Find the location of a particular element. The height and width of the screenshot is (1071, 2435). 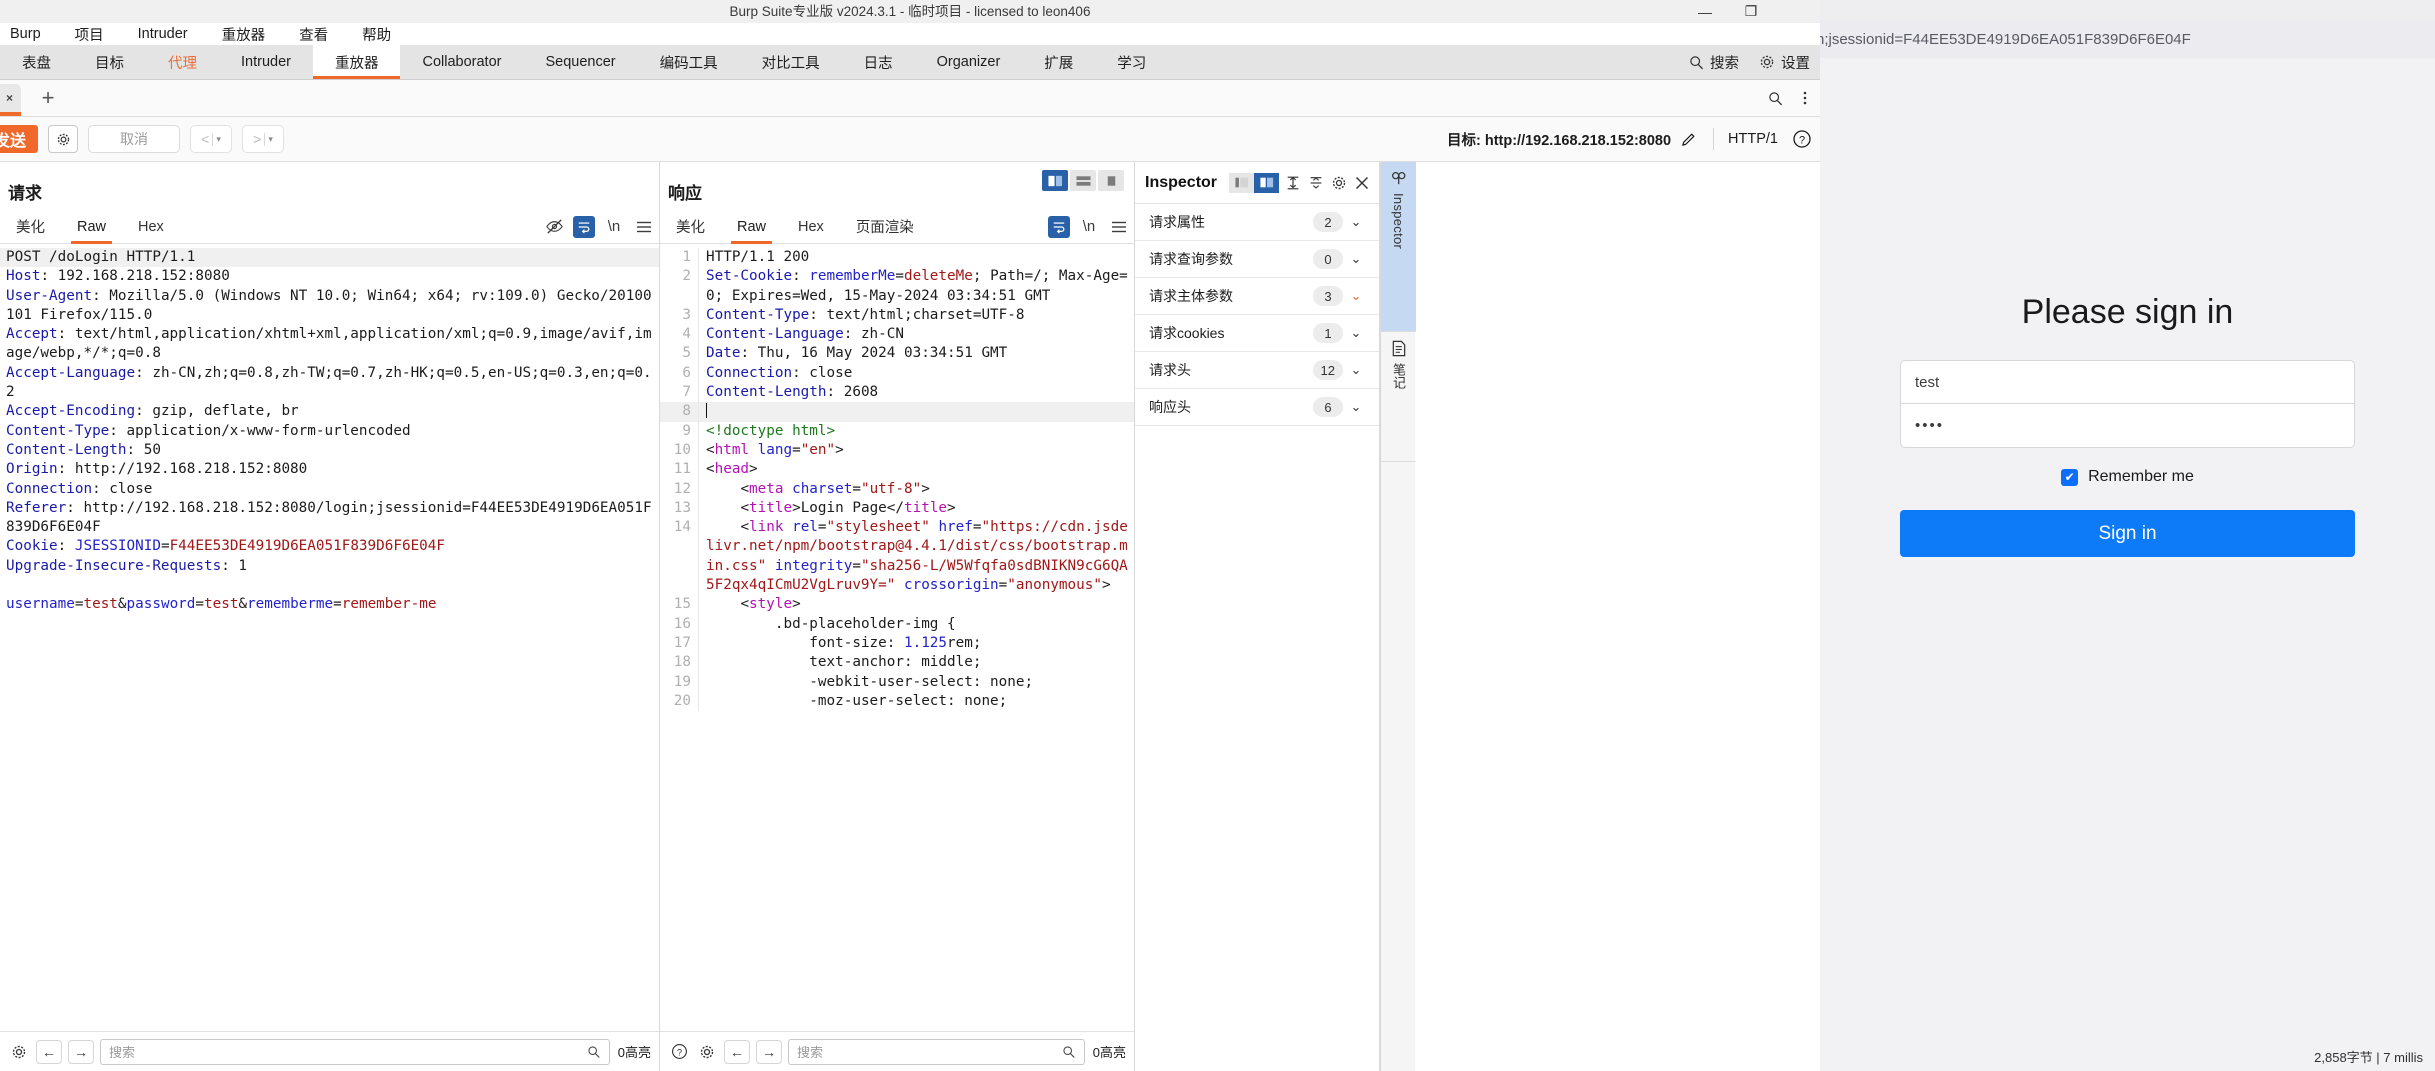

tab-target: 目标 is located at coordinates (109, 62).